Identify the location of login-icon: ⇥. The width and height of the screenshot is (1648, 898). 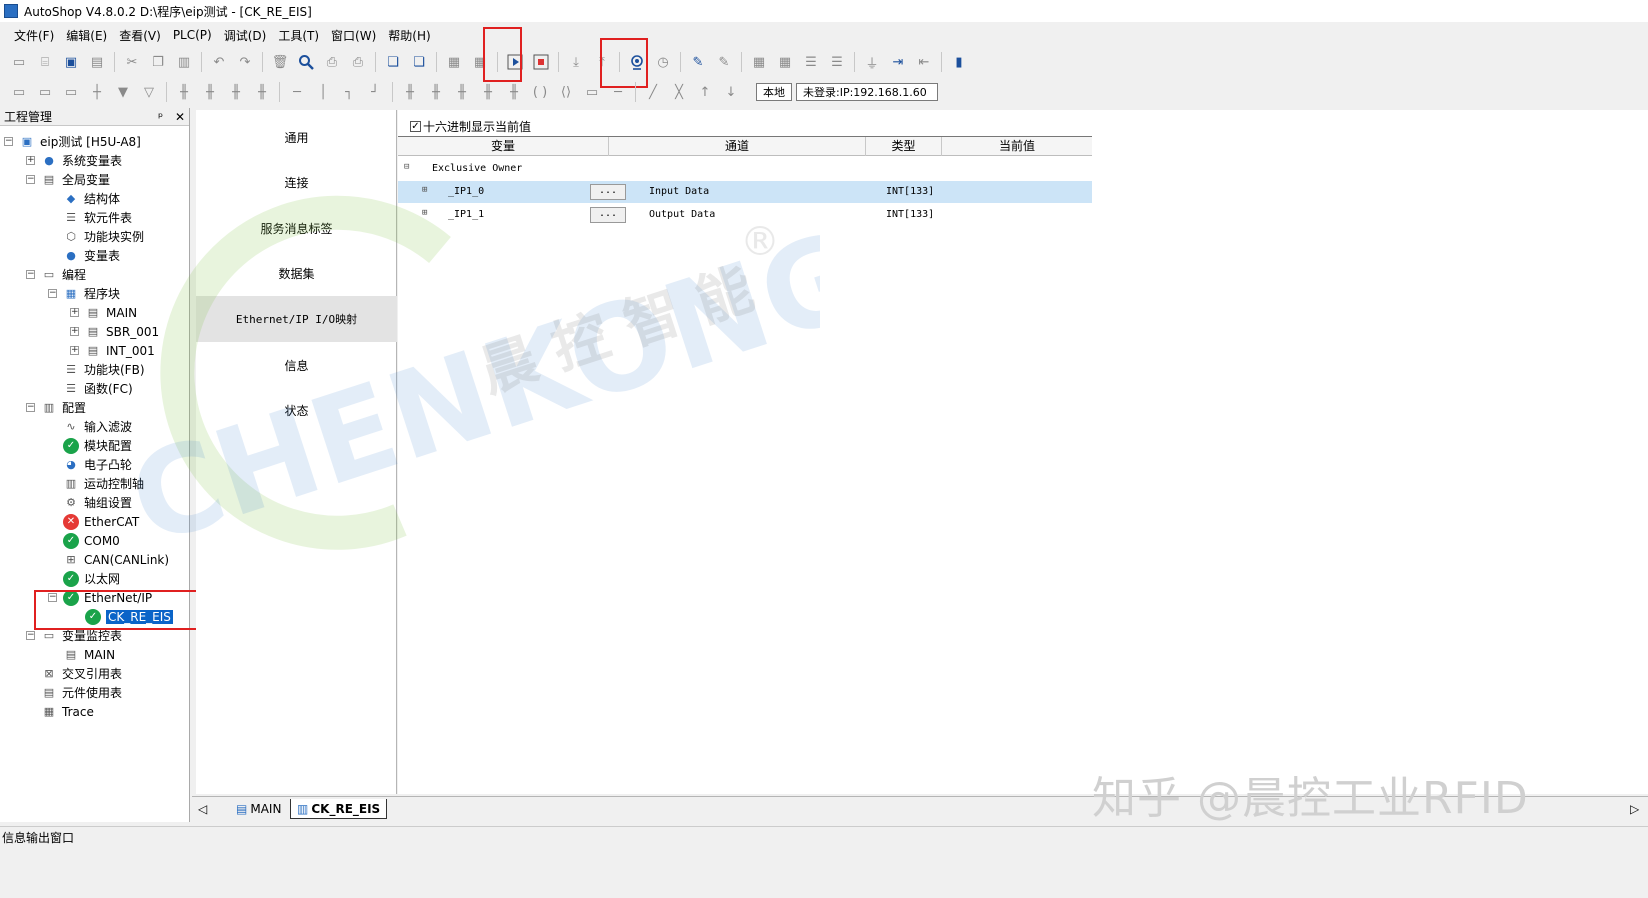
(898, 62).